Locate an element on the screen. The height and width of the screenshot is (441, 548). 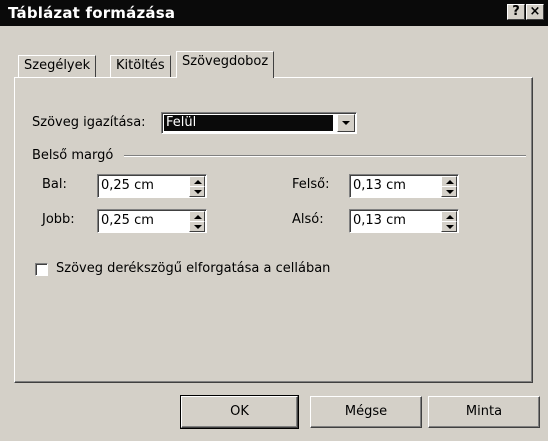
help-icon: ? is located at coordinates (516, 11).